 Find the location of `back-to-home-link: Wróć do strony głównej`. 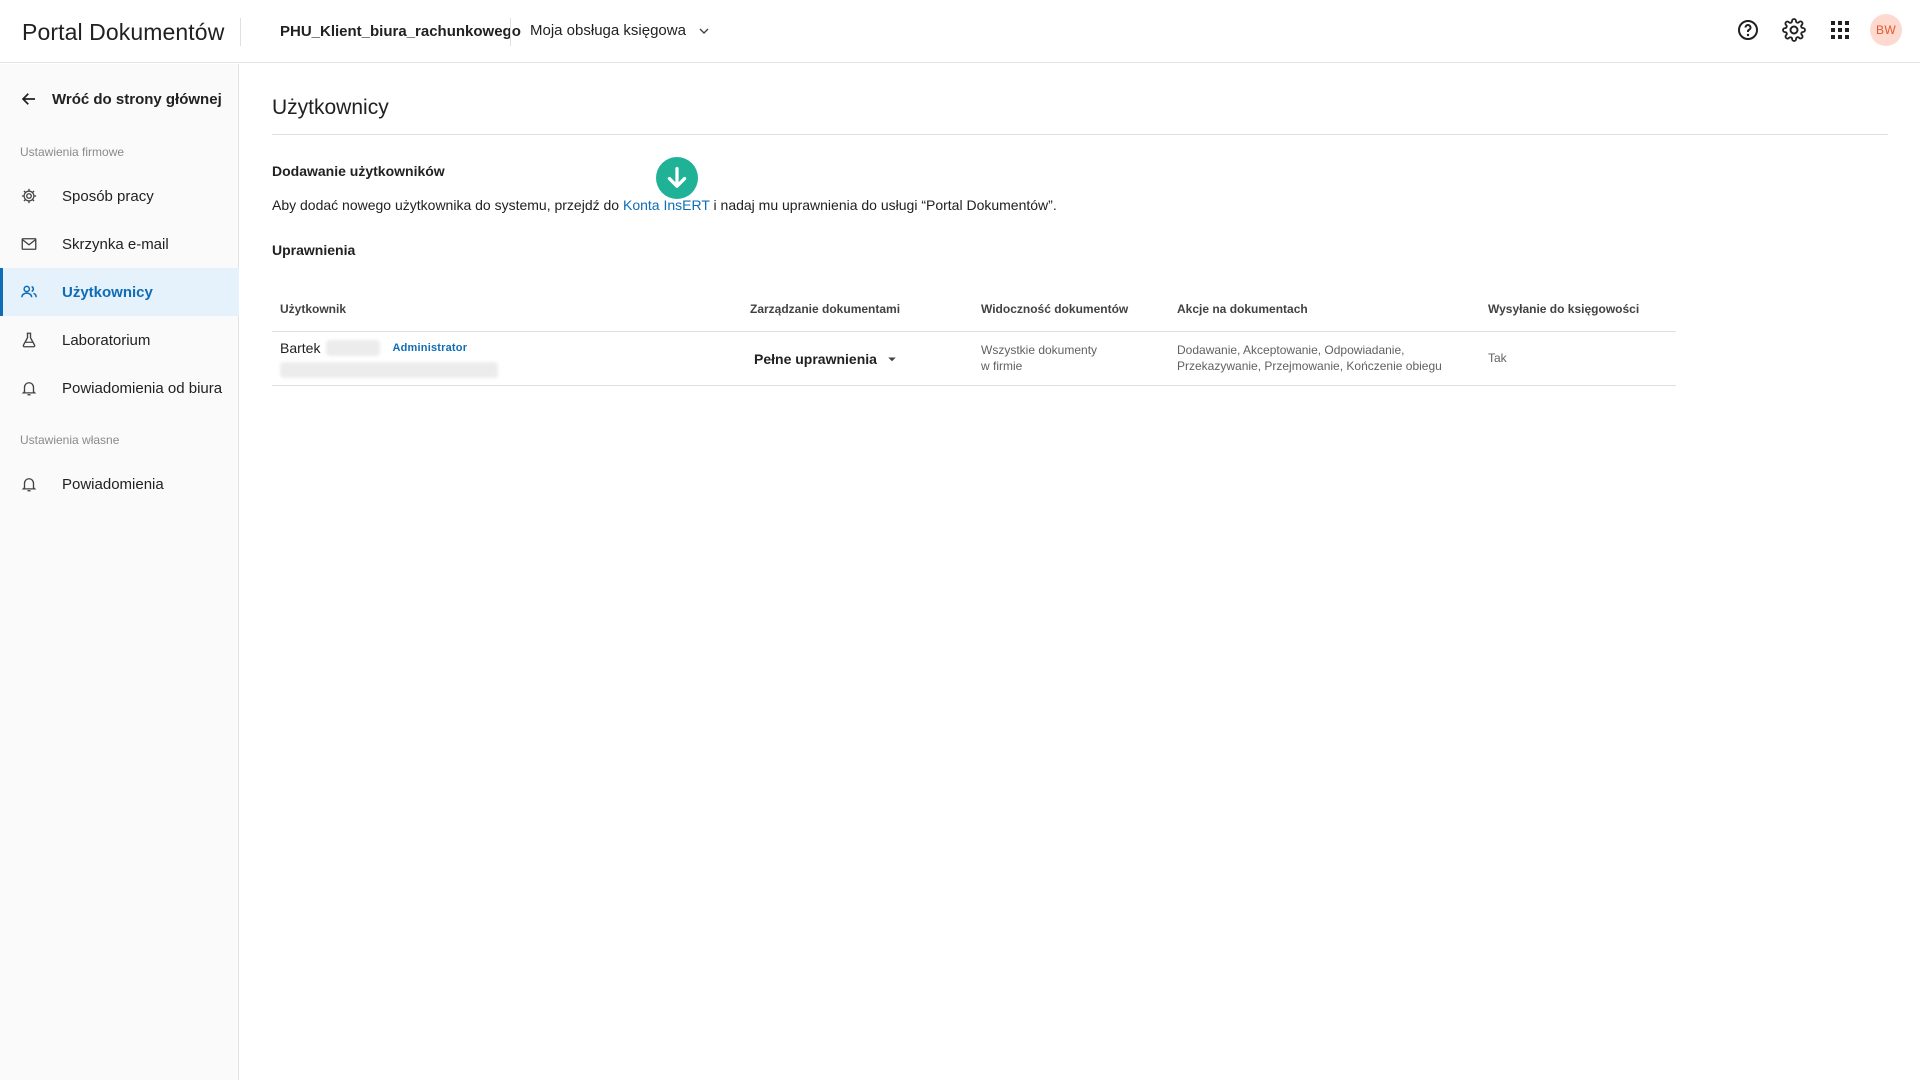

back-to-home-link: Wróć do strony głównej is located at coordinates (121, 99).